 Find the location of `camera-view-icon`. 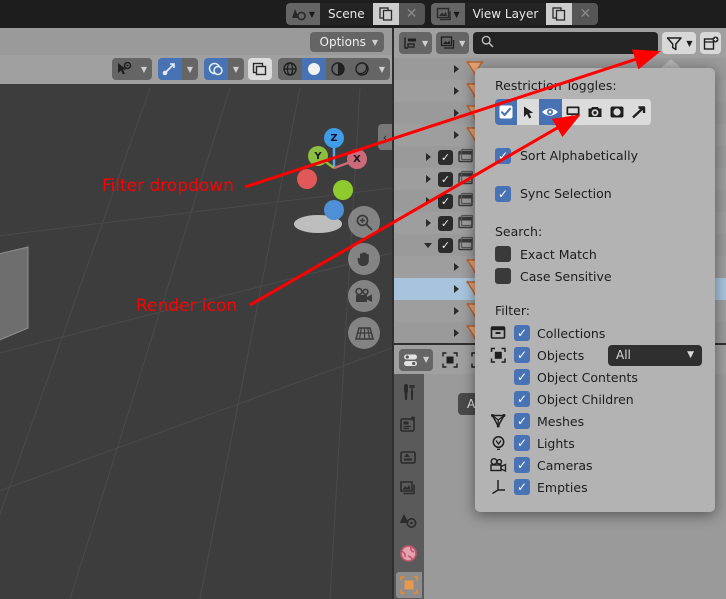

camera-view-icon is located at coordinates (364, 296).